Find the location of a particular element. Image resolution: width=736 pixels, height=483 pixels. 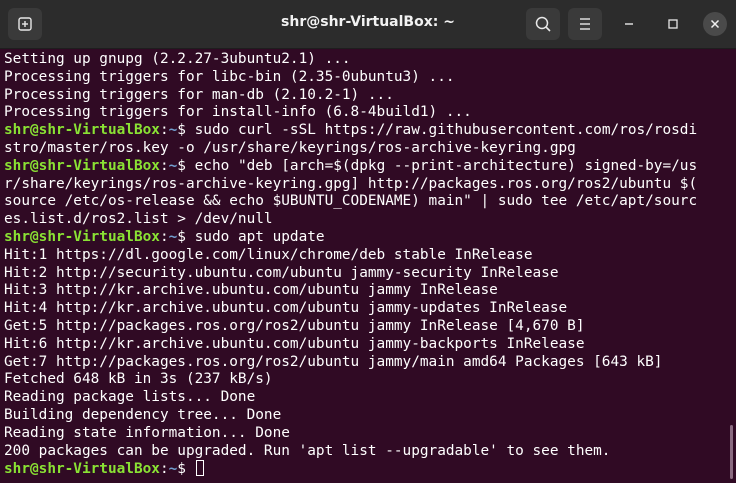

minimize-icon is located at coordinates (629, 24).